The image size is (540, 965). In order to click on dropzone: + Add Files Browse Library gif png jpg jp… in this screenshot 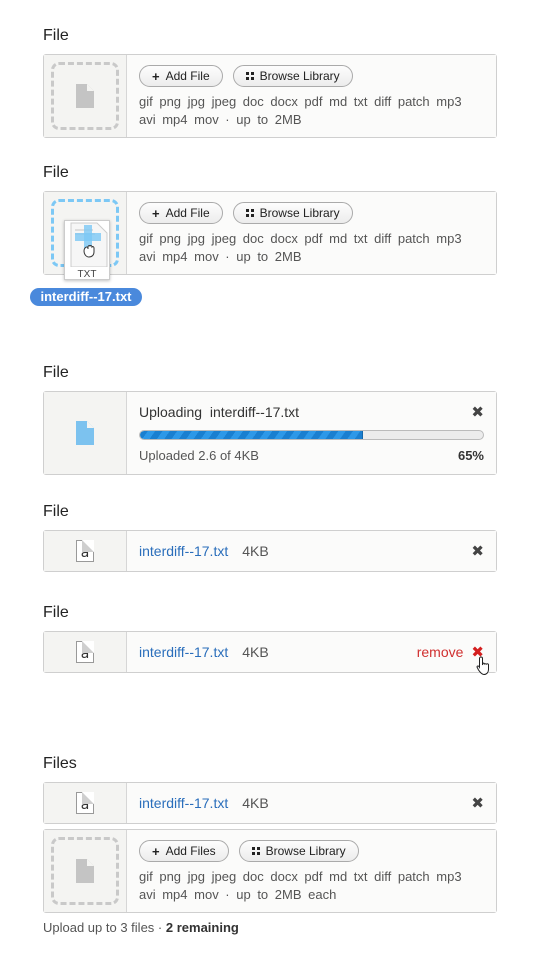, I will do `click(270, 871)`.